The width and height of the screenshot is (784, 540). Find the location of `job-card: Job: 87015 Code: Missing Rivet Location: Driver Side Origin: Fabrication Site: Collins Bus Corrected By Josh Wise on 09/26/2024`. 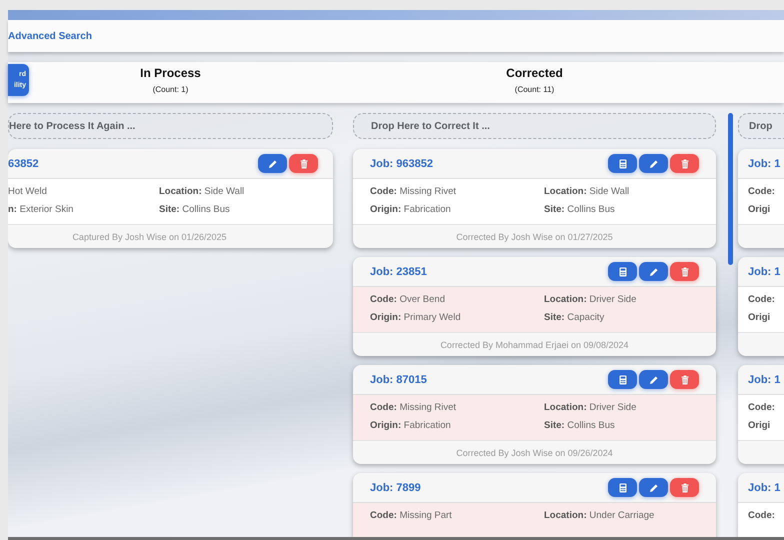

job-card: Job: 87015 Code: Missing Rivet Location: Driver Side Origin: Fabrication Site: Collins Bus Corrected By Josh Wise on 09/26/2024 is located at coordinates (534, 414).